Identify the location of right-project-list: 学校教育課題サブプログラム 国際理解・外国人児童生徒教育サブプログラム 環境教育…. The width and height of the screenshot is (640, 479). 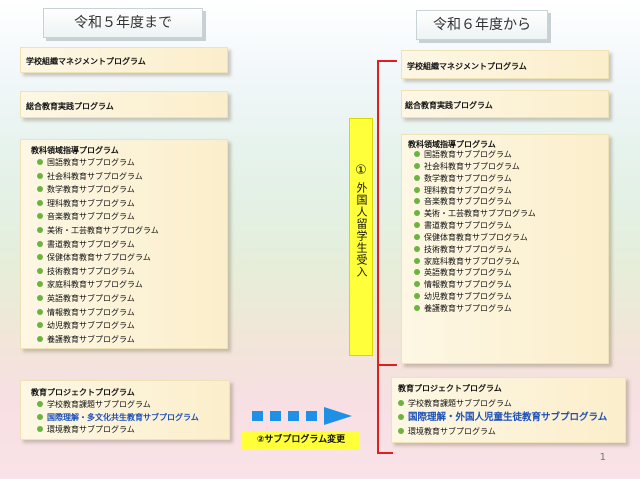
(502, 418).